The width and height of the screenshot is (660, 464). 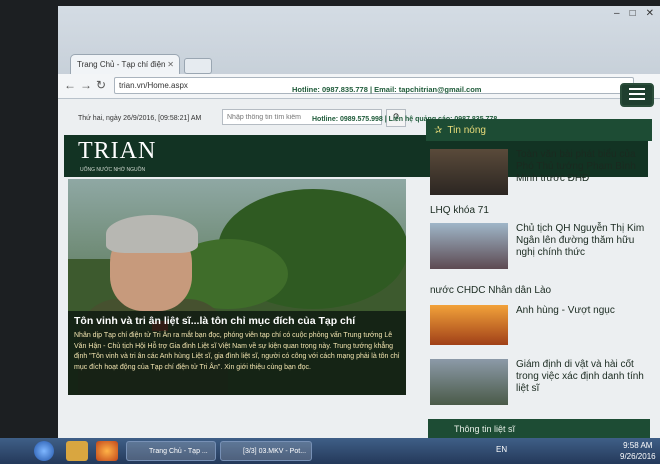 What do you see at coordinates (638, 451) in the screenshot?
I see `system-clock: 9:58 AM 9/26/2016` at bounding box center [638, 451].